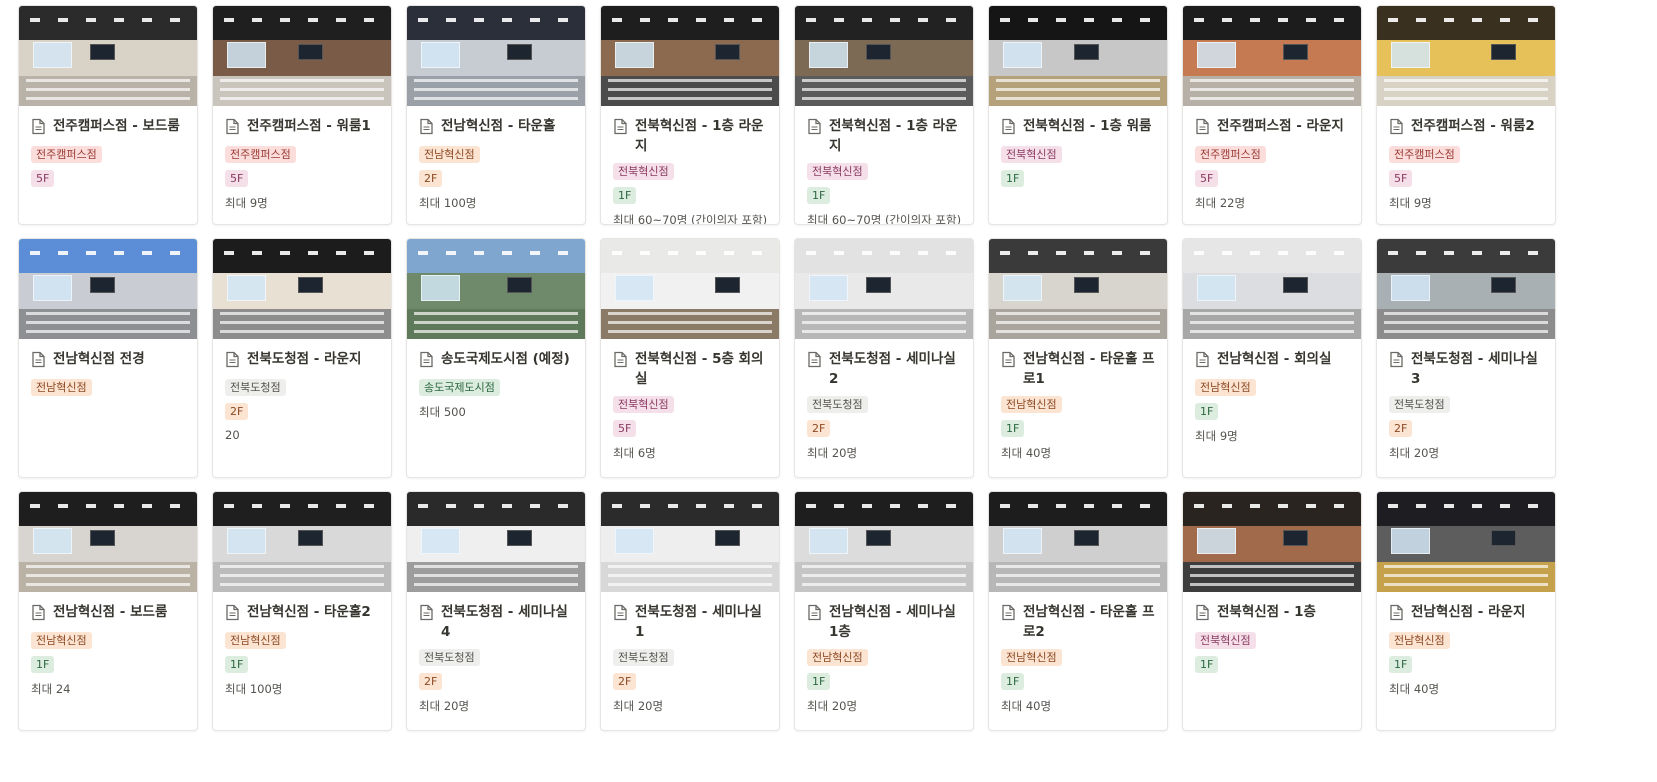 The width and height of the screenshot is (1657, 782). What do you see at coordinates (892, 622) in the screenshot?
I see `card-title: 전남혁신점 - 세미나실 1층` at bounding box center [892, 622].